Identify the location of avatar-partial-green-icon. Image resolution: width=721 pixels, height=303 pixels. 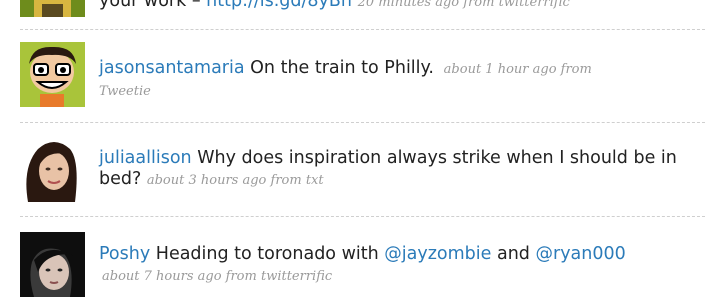
(52, 8).